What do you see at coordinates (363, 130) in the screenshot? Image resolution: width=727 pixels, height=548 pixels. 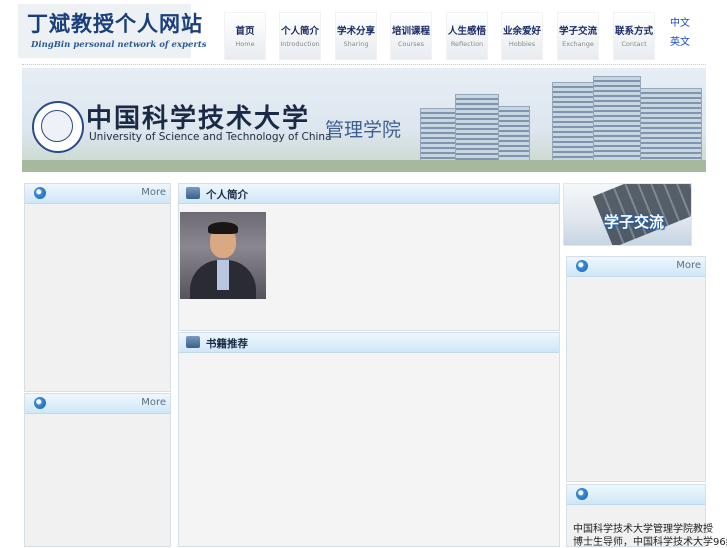 I see `school-name: 管理学院` at bounding box center [363, 130].